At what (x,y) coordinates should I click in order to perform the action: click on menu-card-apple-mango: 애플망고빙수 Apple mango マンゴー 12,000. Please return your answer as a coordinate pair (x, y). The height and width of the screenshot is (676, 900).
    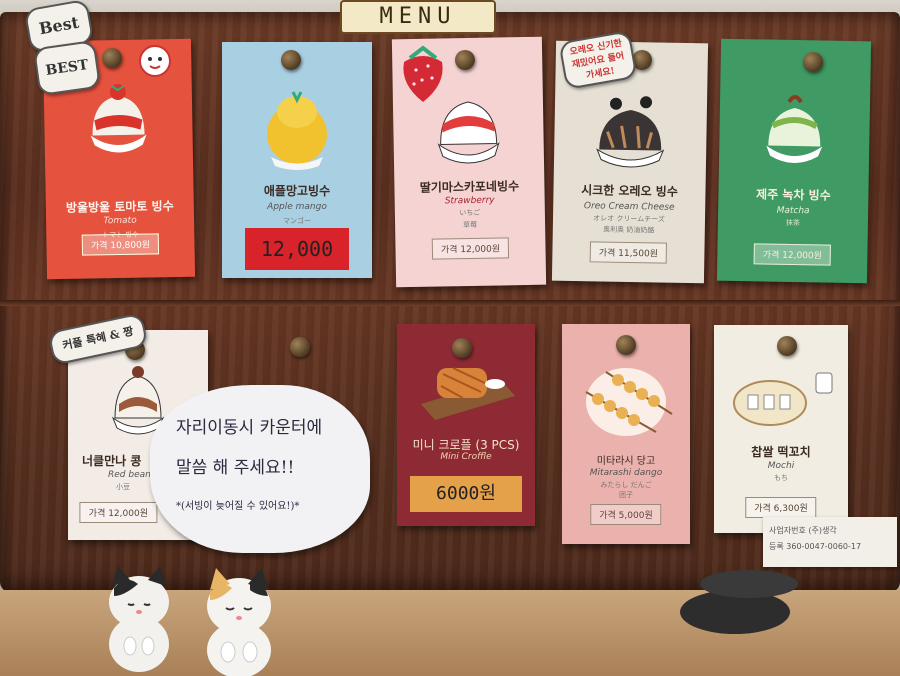
    Looking at the image, I should click on (297, 160).